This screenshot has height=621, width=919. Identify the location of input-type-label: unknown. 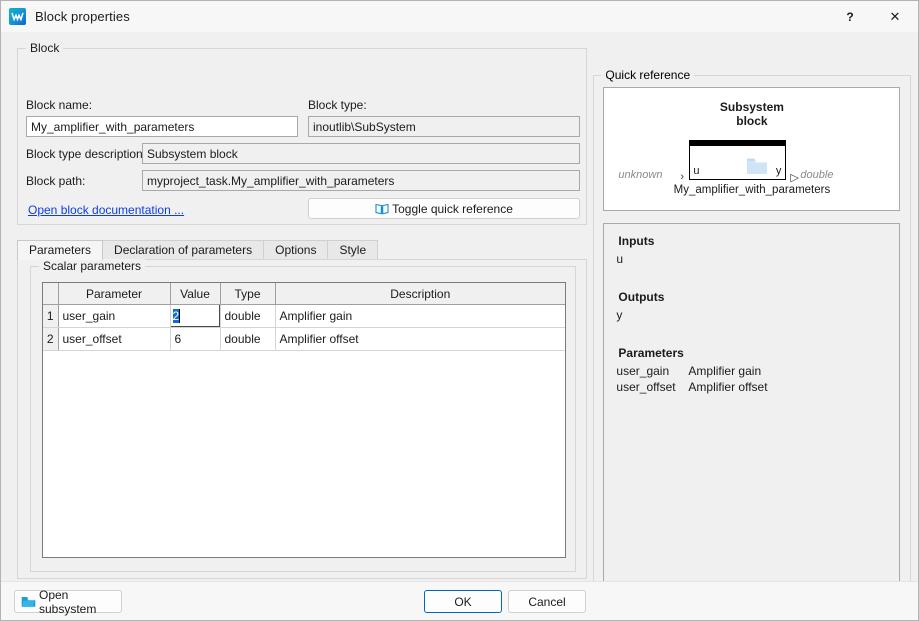
(640, 175).